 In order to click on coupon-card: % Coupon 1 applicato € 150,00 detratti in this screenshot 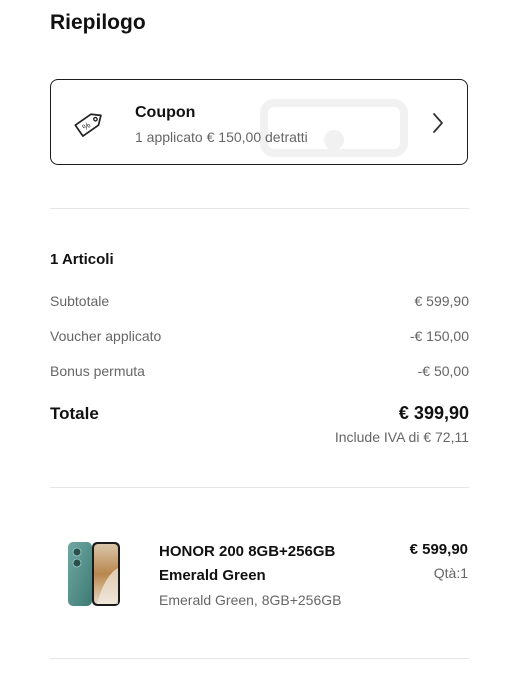, I will do `click(259, 122)`.